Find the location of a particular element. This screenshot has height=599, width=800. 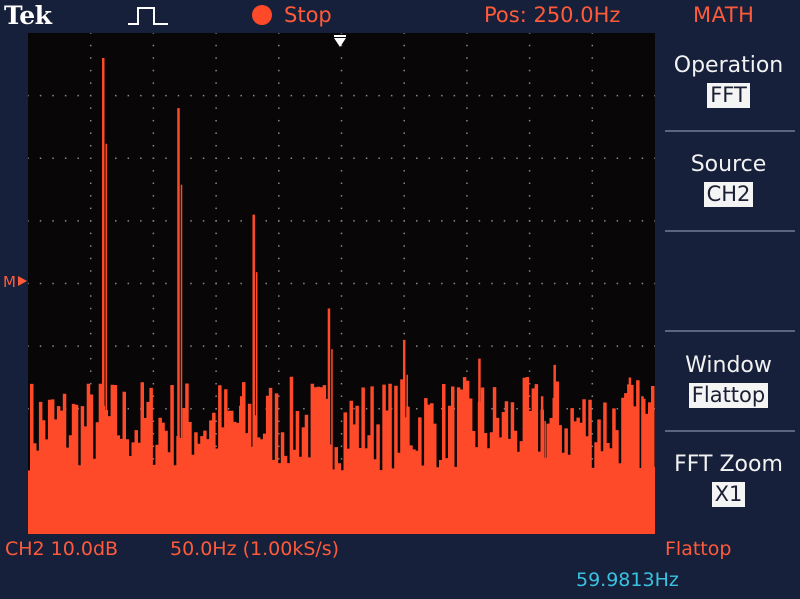

source-value: CH2 is located at coordinates (728, 194).